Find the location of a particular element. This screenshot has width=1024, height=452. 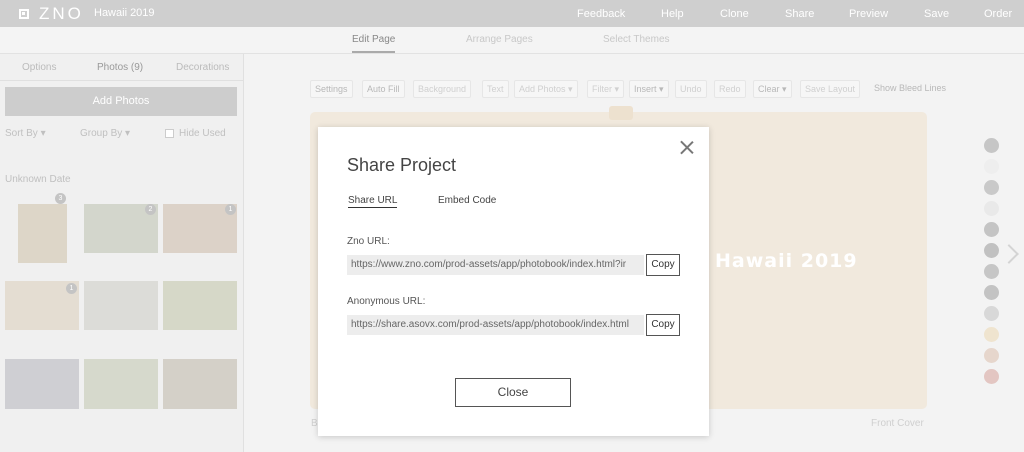

tab-embed-code: Embed Code is located at coordinates (467, 200).